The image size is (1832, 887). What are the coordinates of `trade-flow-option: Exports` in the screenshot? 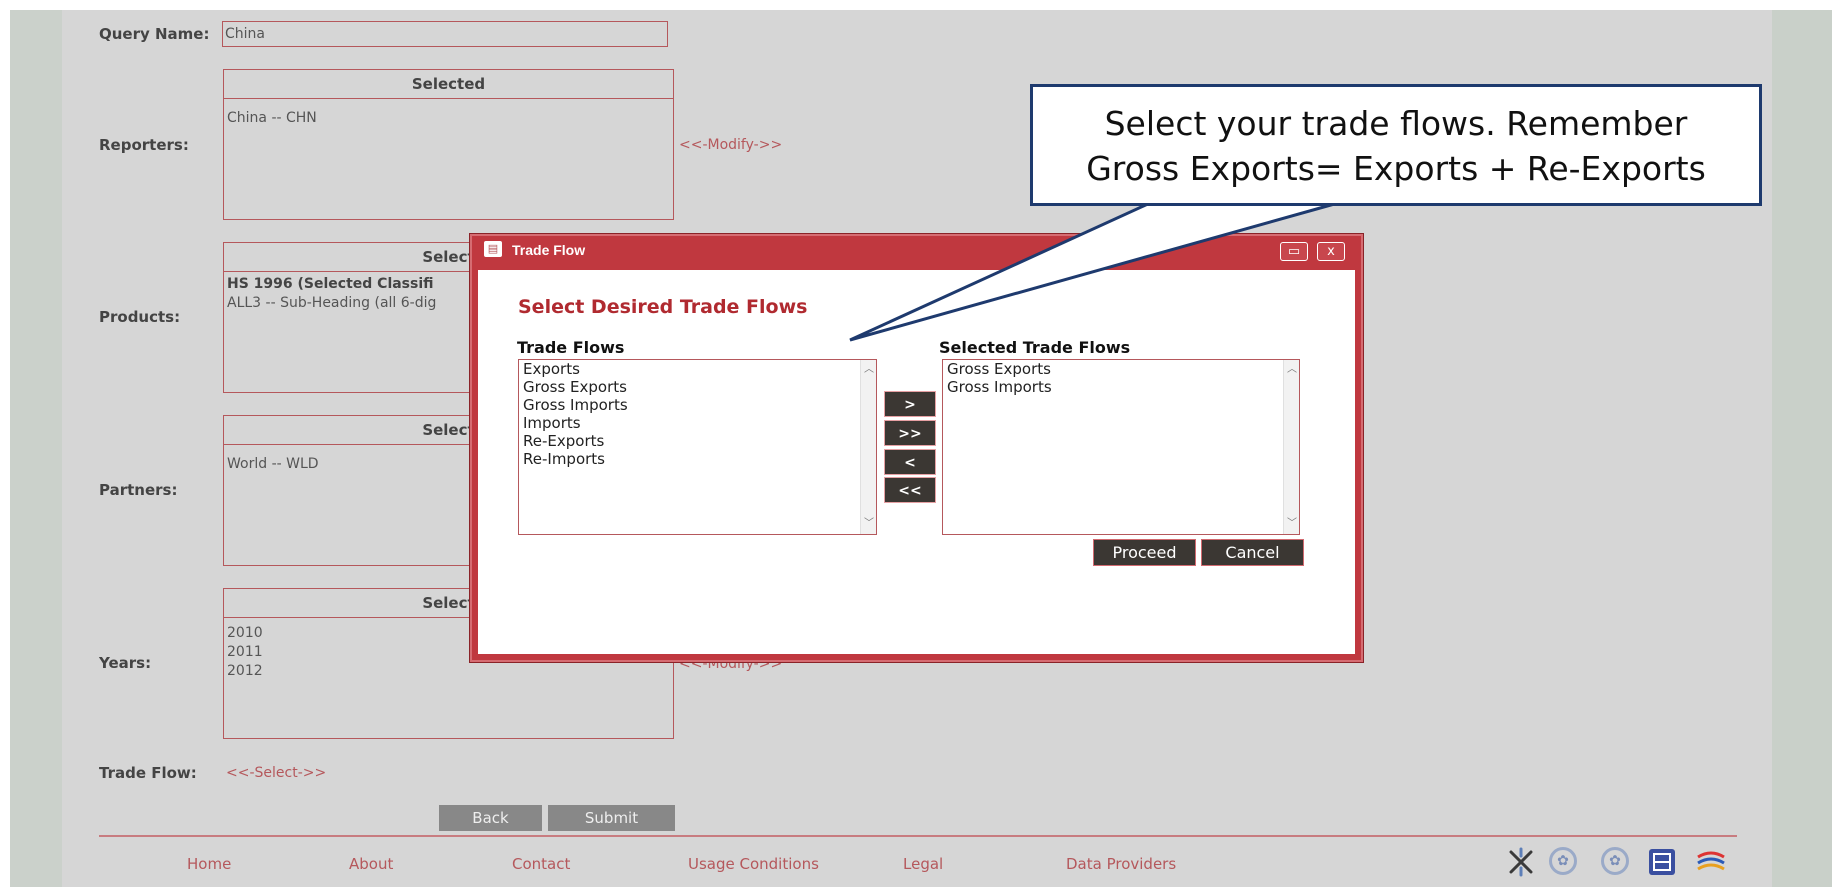 It's located at (697, 369).